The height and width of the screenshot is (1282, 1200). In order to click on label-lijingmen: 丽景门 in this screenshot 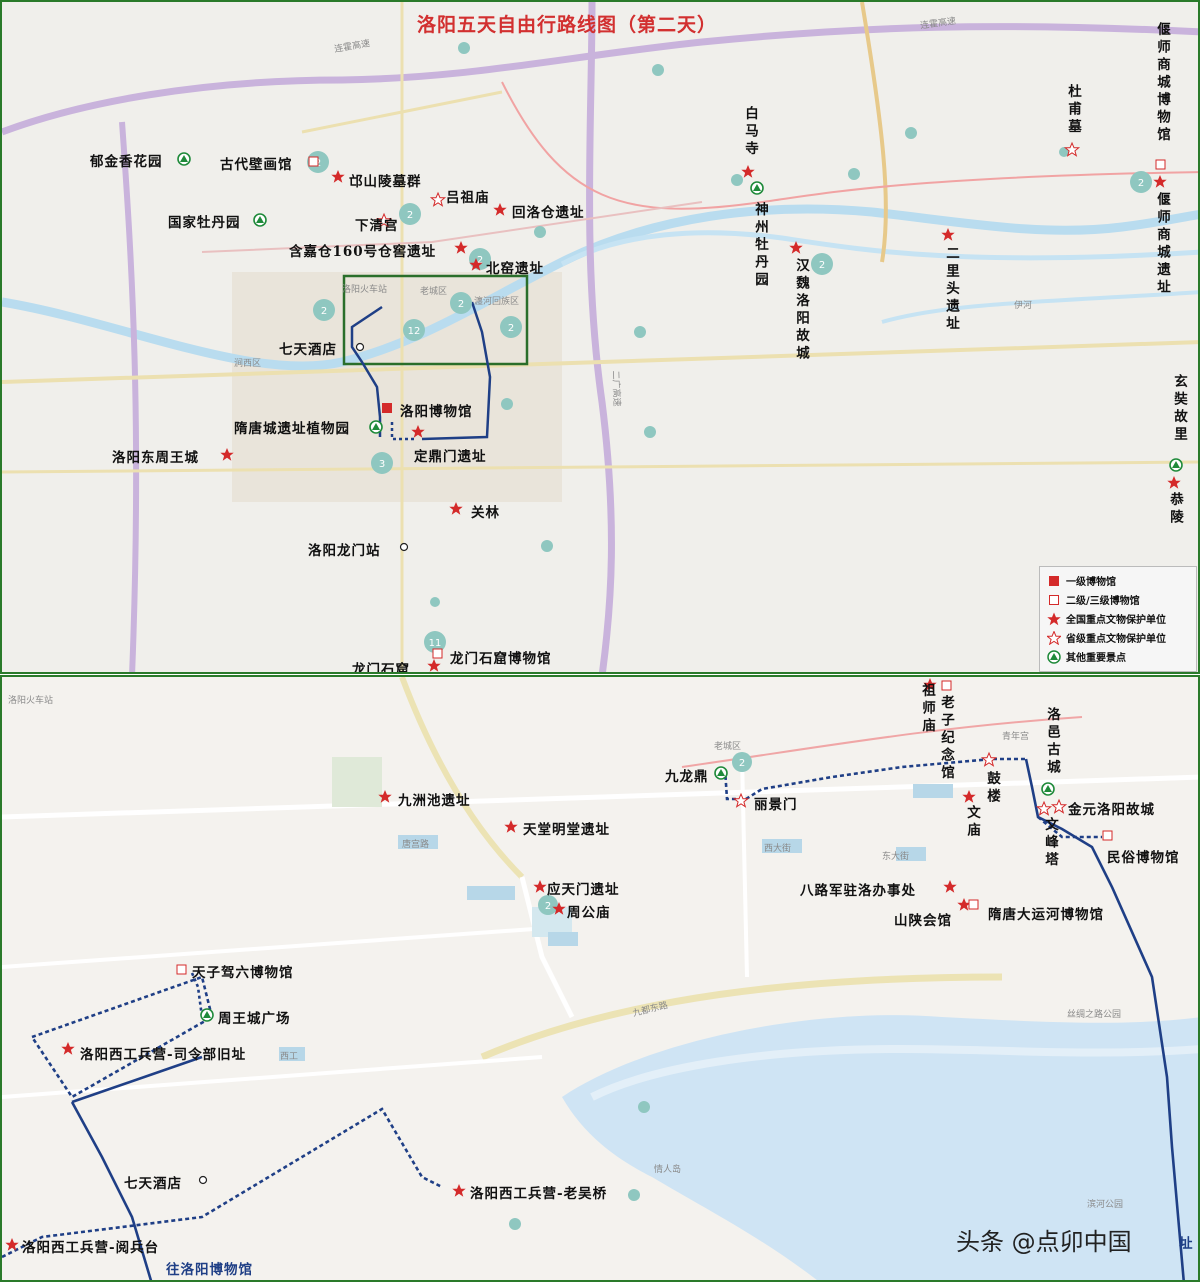, I will do `click(776, 805)`.